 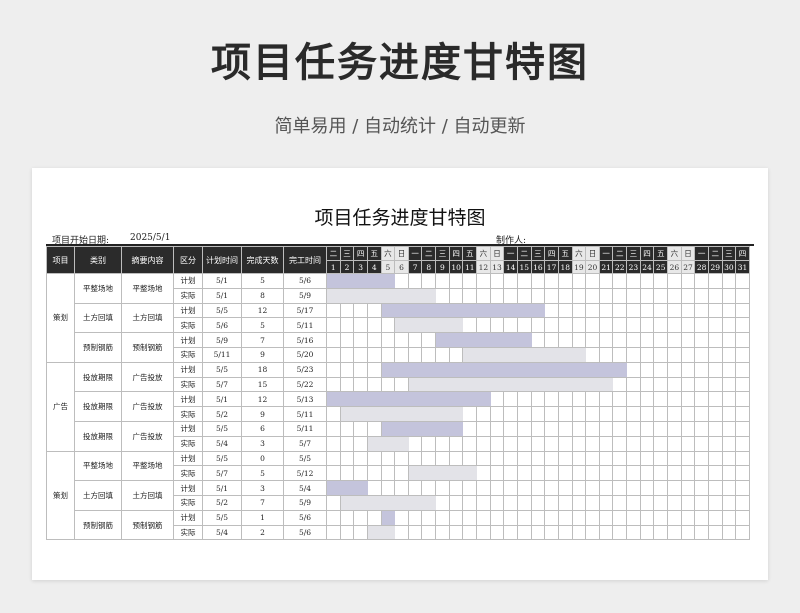 I want to click on type-cell: 计划, so click(x=188, y=281).